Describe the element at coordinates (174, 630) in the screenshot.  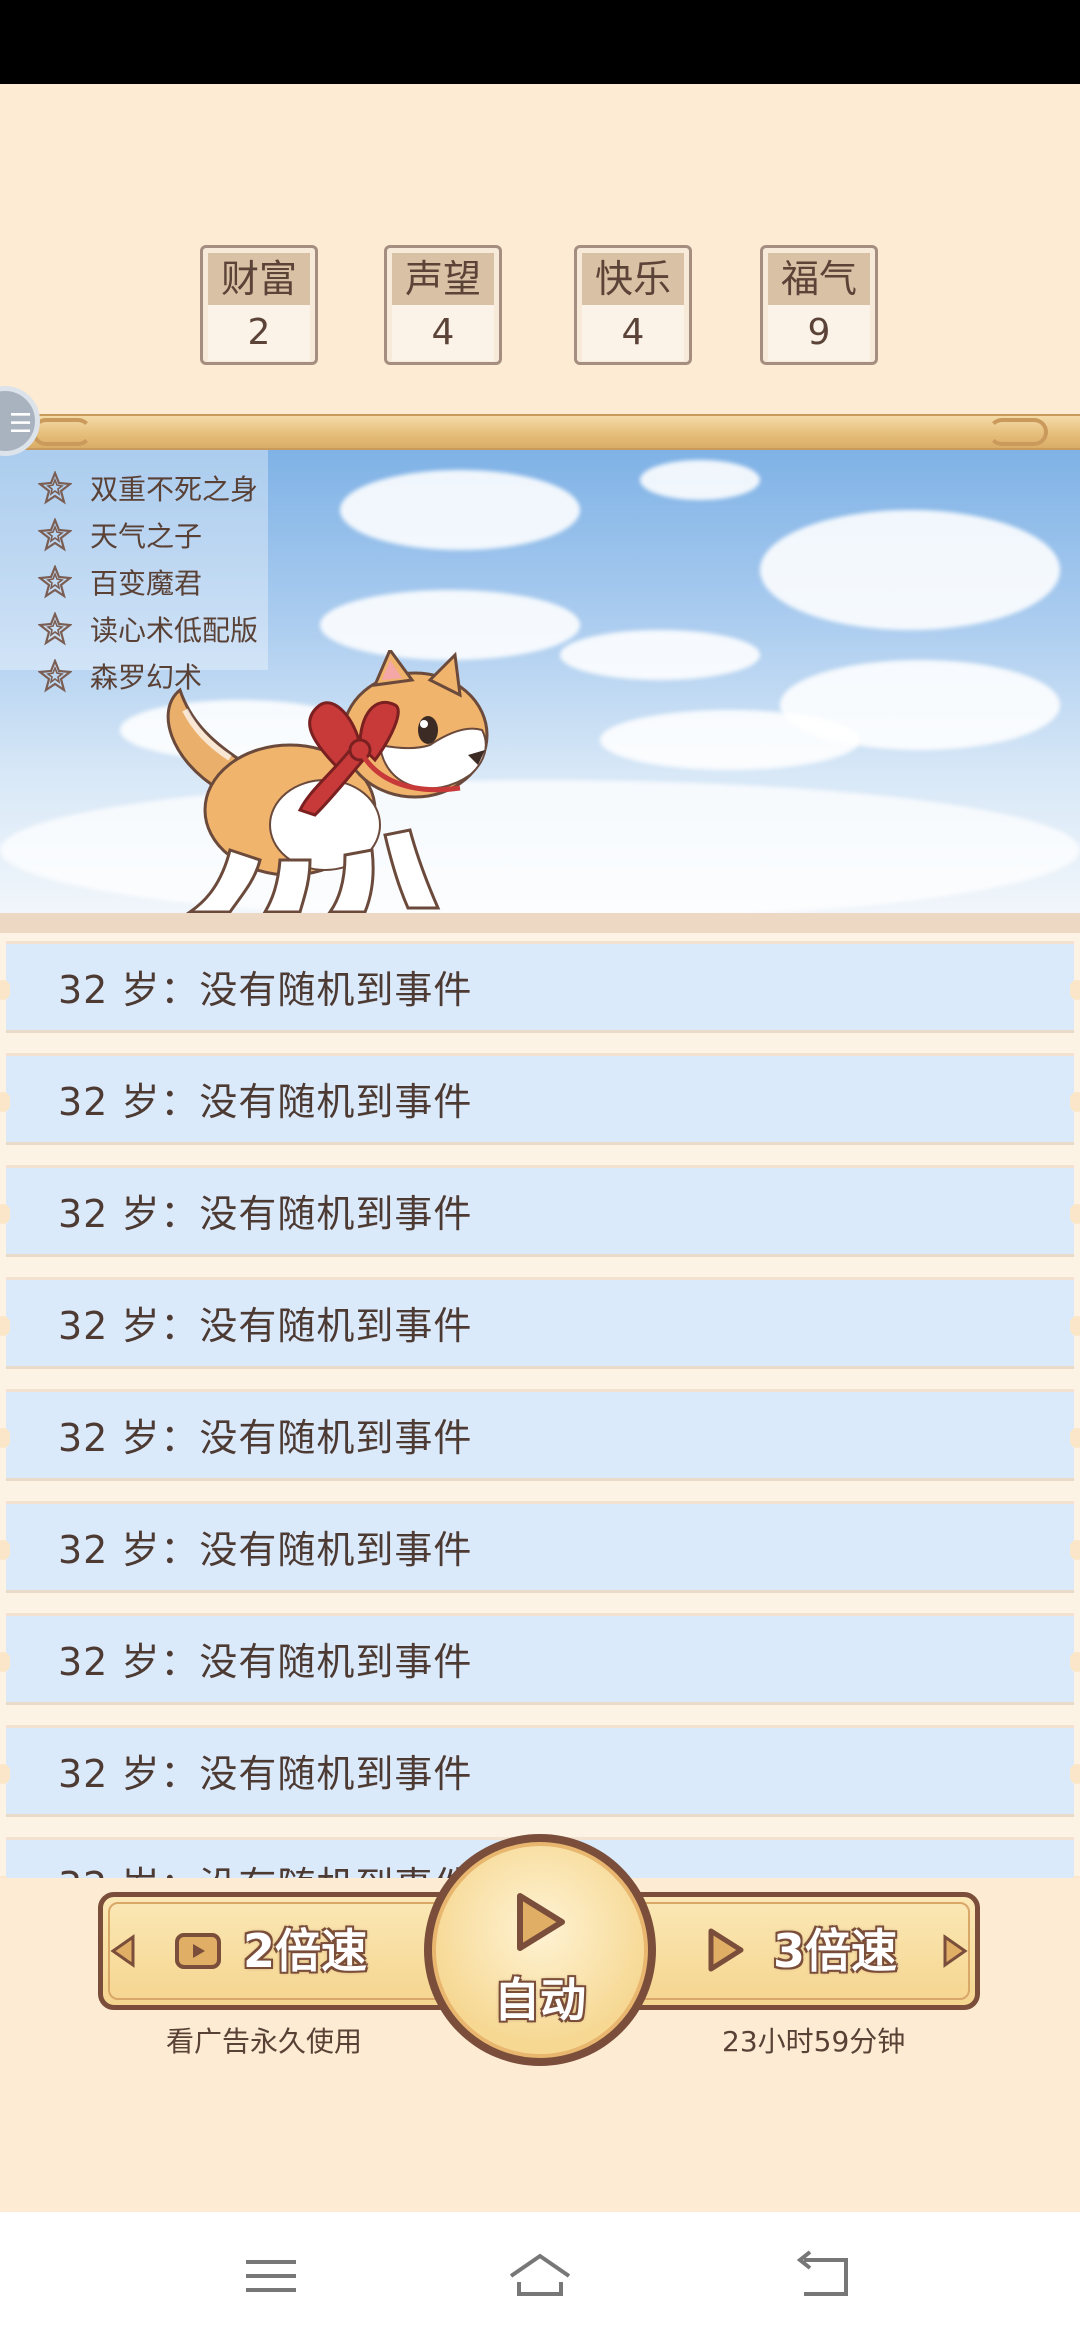
I see `talent-name: 读心术低配版` at that location.